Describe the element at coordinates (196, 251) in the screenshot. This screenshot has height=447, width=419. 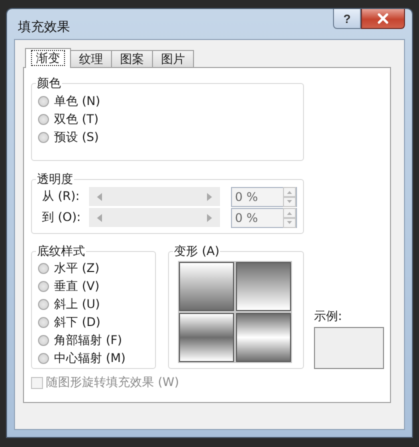
I see `group-title: 变形 (A)` at that location.